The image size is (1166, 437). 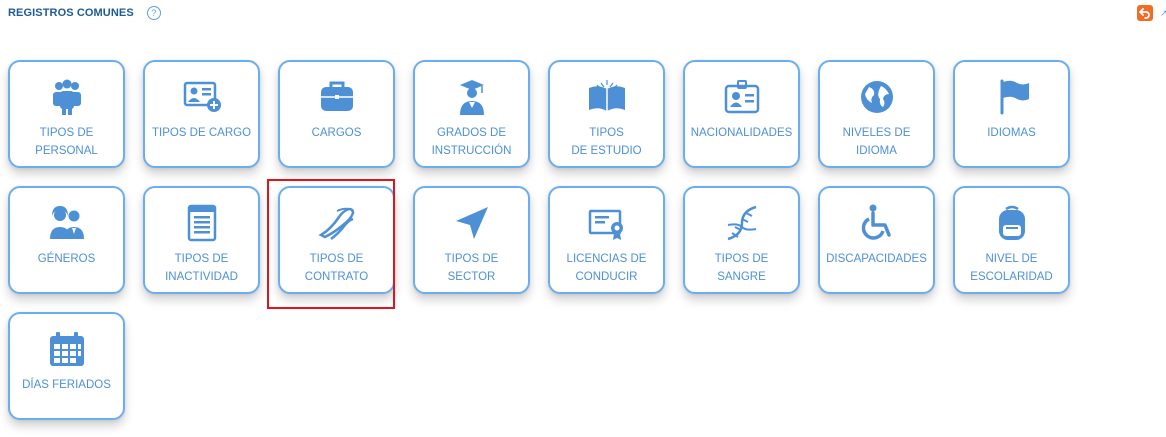 What do you see at coordinates (876, 259) in the screenshot?
I see `tile-label: DISCAPACIDADES` at bounding box center [876, 259].